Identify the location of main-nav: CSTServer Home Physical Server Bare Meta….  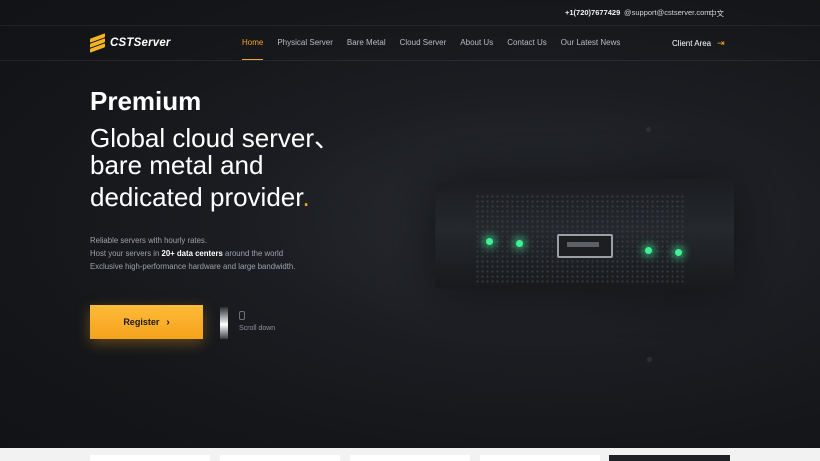
(410, 43).